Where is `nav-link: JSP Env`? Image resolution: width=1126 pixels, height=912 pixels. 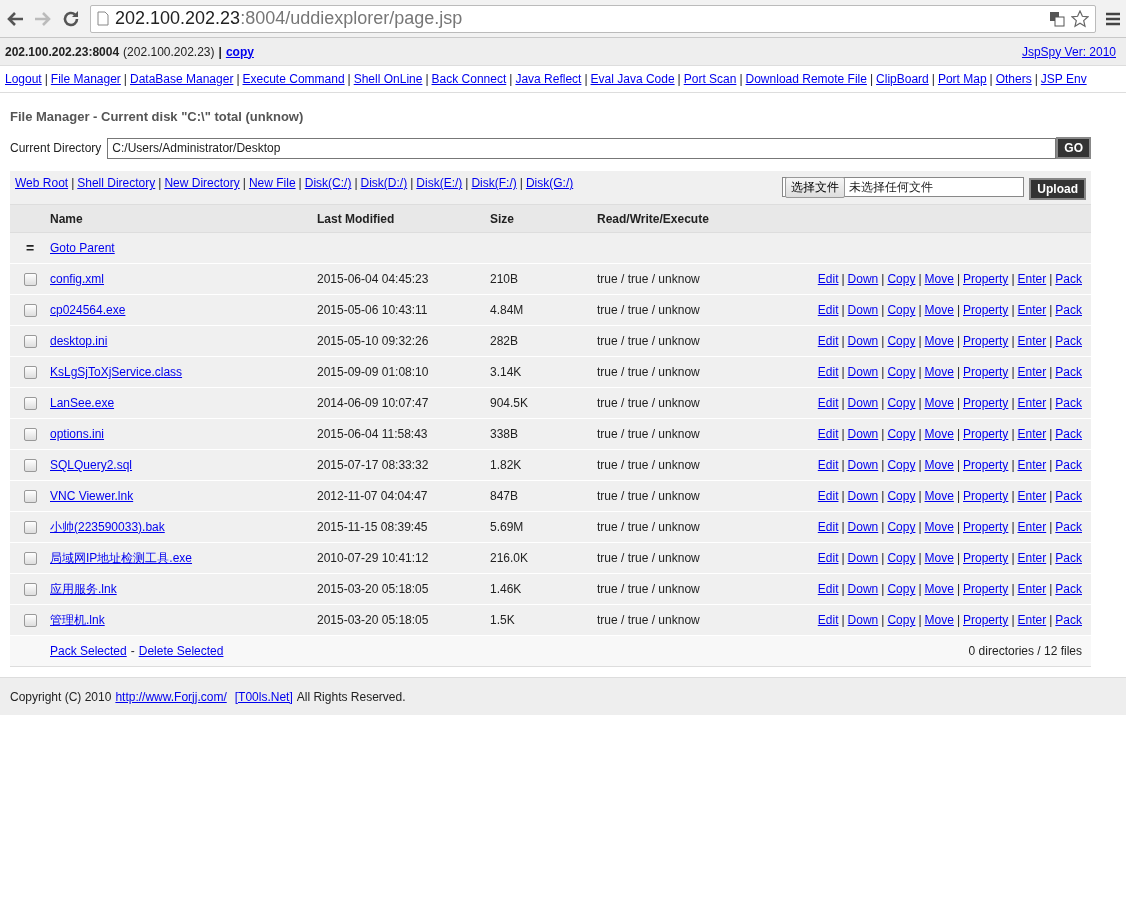
nav-link: JSP Env is located at coordinates (1063, 79).